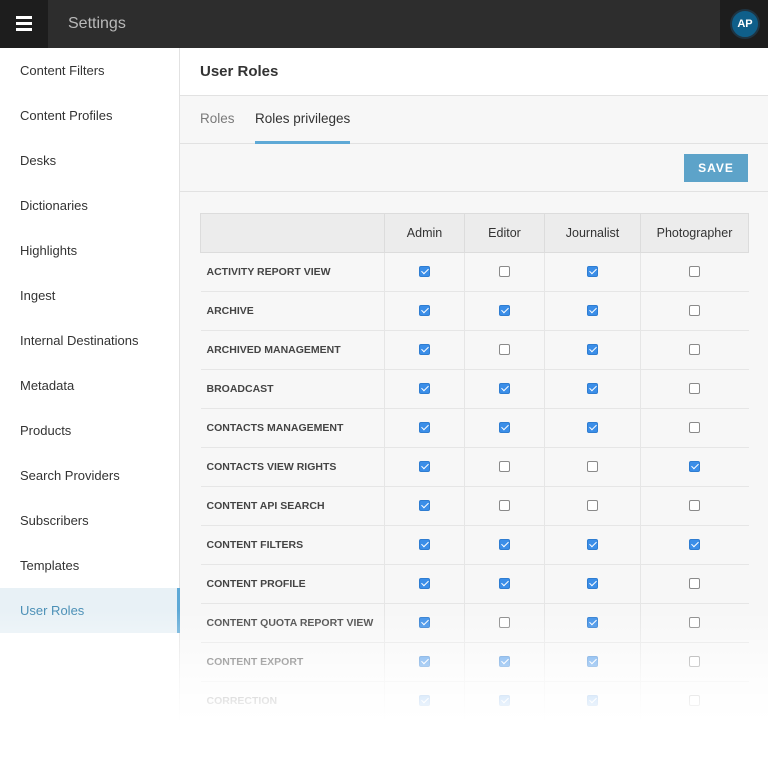 This screenshot has height=759, width=768. Describe the element at coordinates (292, 350) in the screenshot. I see `privilege-label: ARCHIVED MANAGEMENT` at that location.